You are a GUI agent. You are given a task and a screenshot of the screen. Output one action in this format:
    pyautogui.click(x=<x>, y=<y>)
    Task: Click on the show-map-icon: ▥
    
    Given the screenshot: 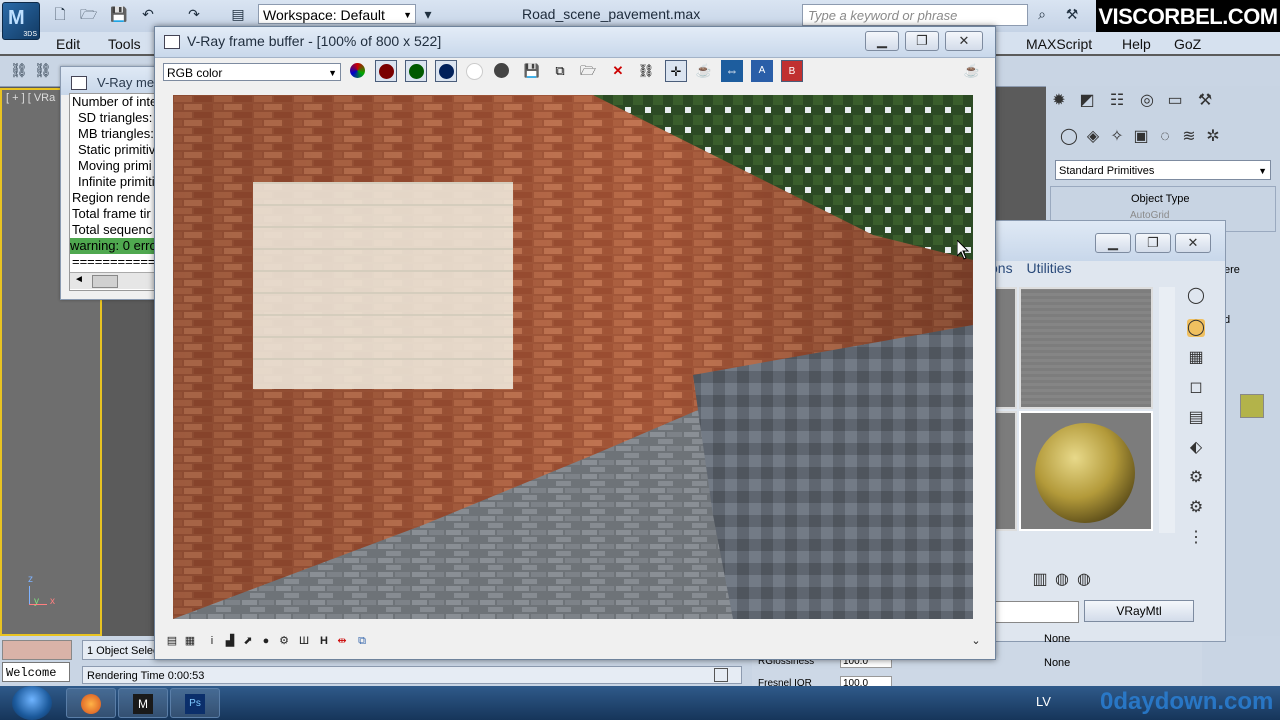 What is the action you would take?
    pyautogui.click(x=1040, y=580)
    